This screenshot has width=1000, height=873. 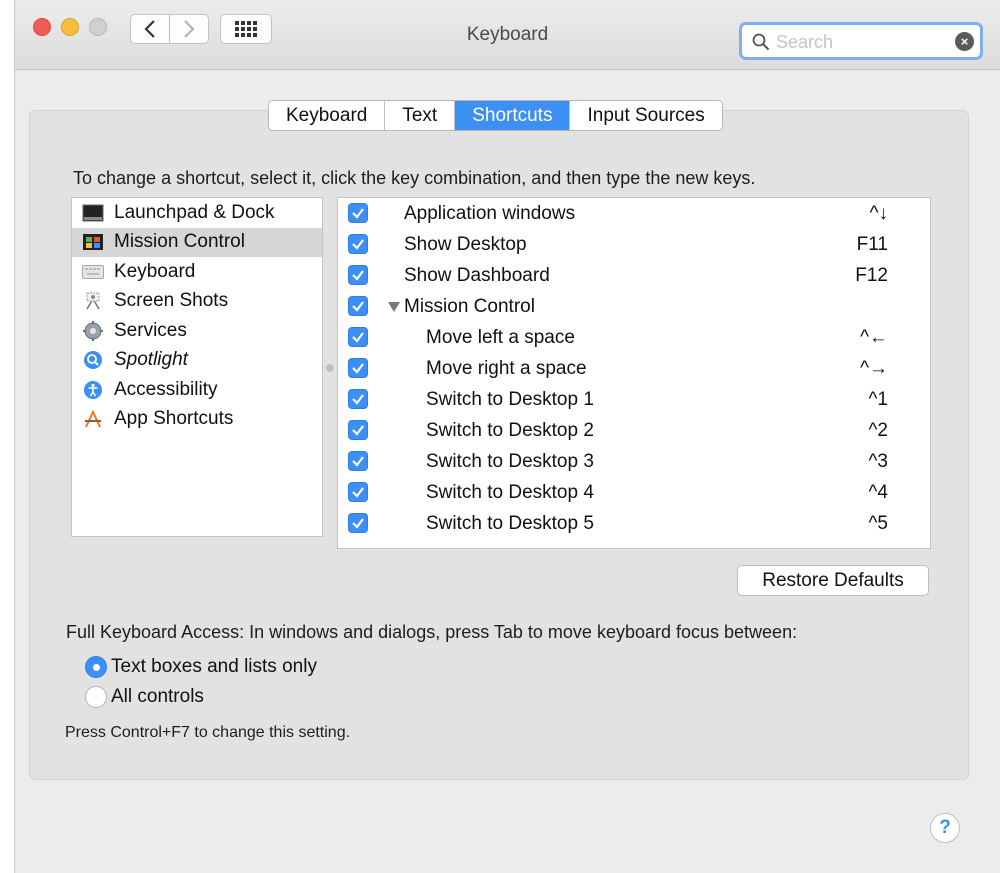 I want to click on shortcut-key: ^↓, so click(x=879, y=214).